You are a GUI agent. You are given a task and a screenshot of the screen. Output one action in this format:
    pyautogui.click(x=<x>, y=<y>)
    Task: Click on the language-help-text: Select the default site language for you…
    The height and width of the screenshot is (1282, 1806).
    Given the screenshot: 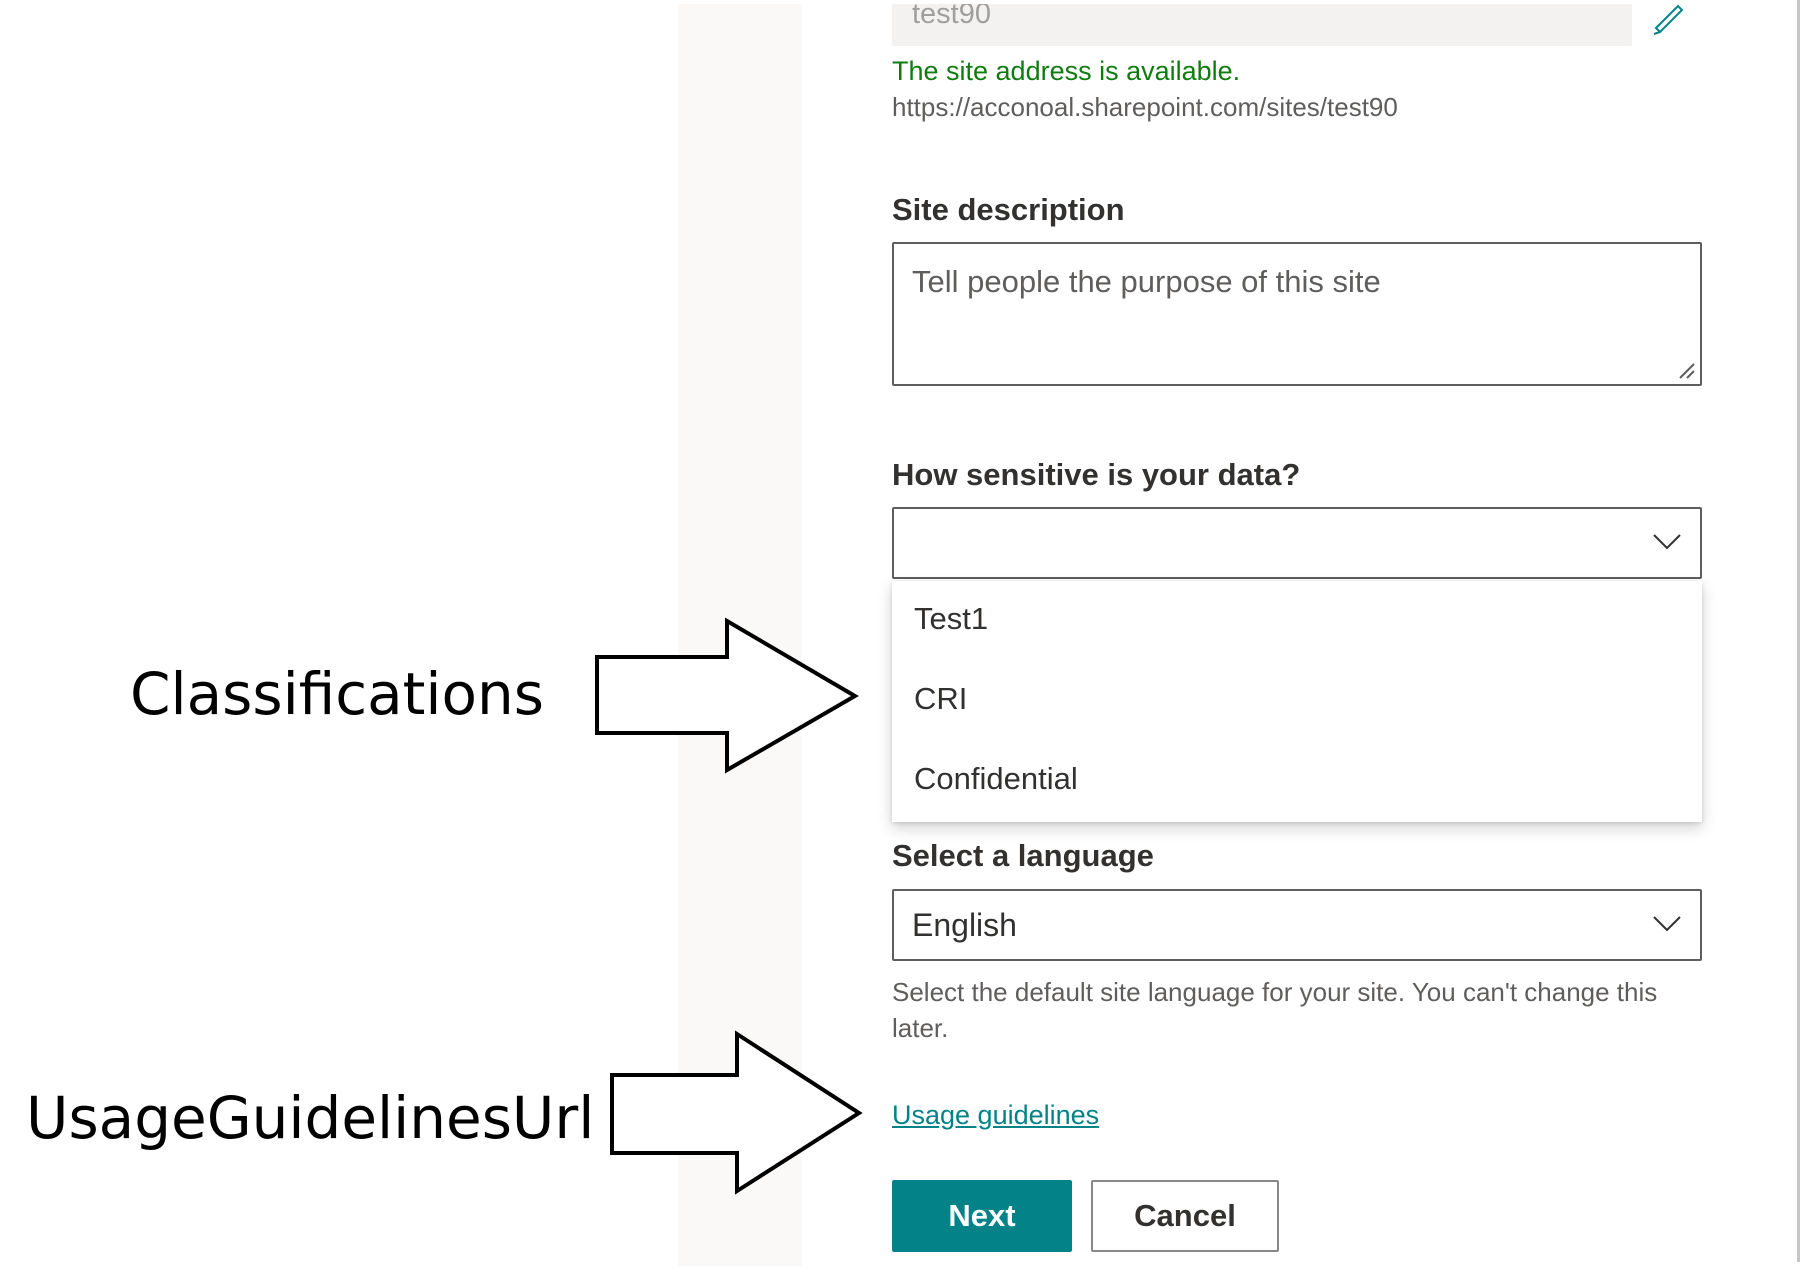 What is the action you would take?
    pyautogui.click(x=1275, y=1010)
    